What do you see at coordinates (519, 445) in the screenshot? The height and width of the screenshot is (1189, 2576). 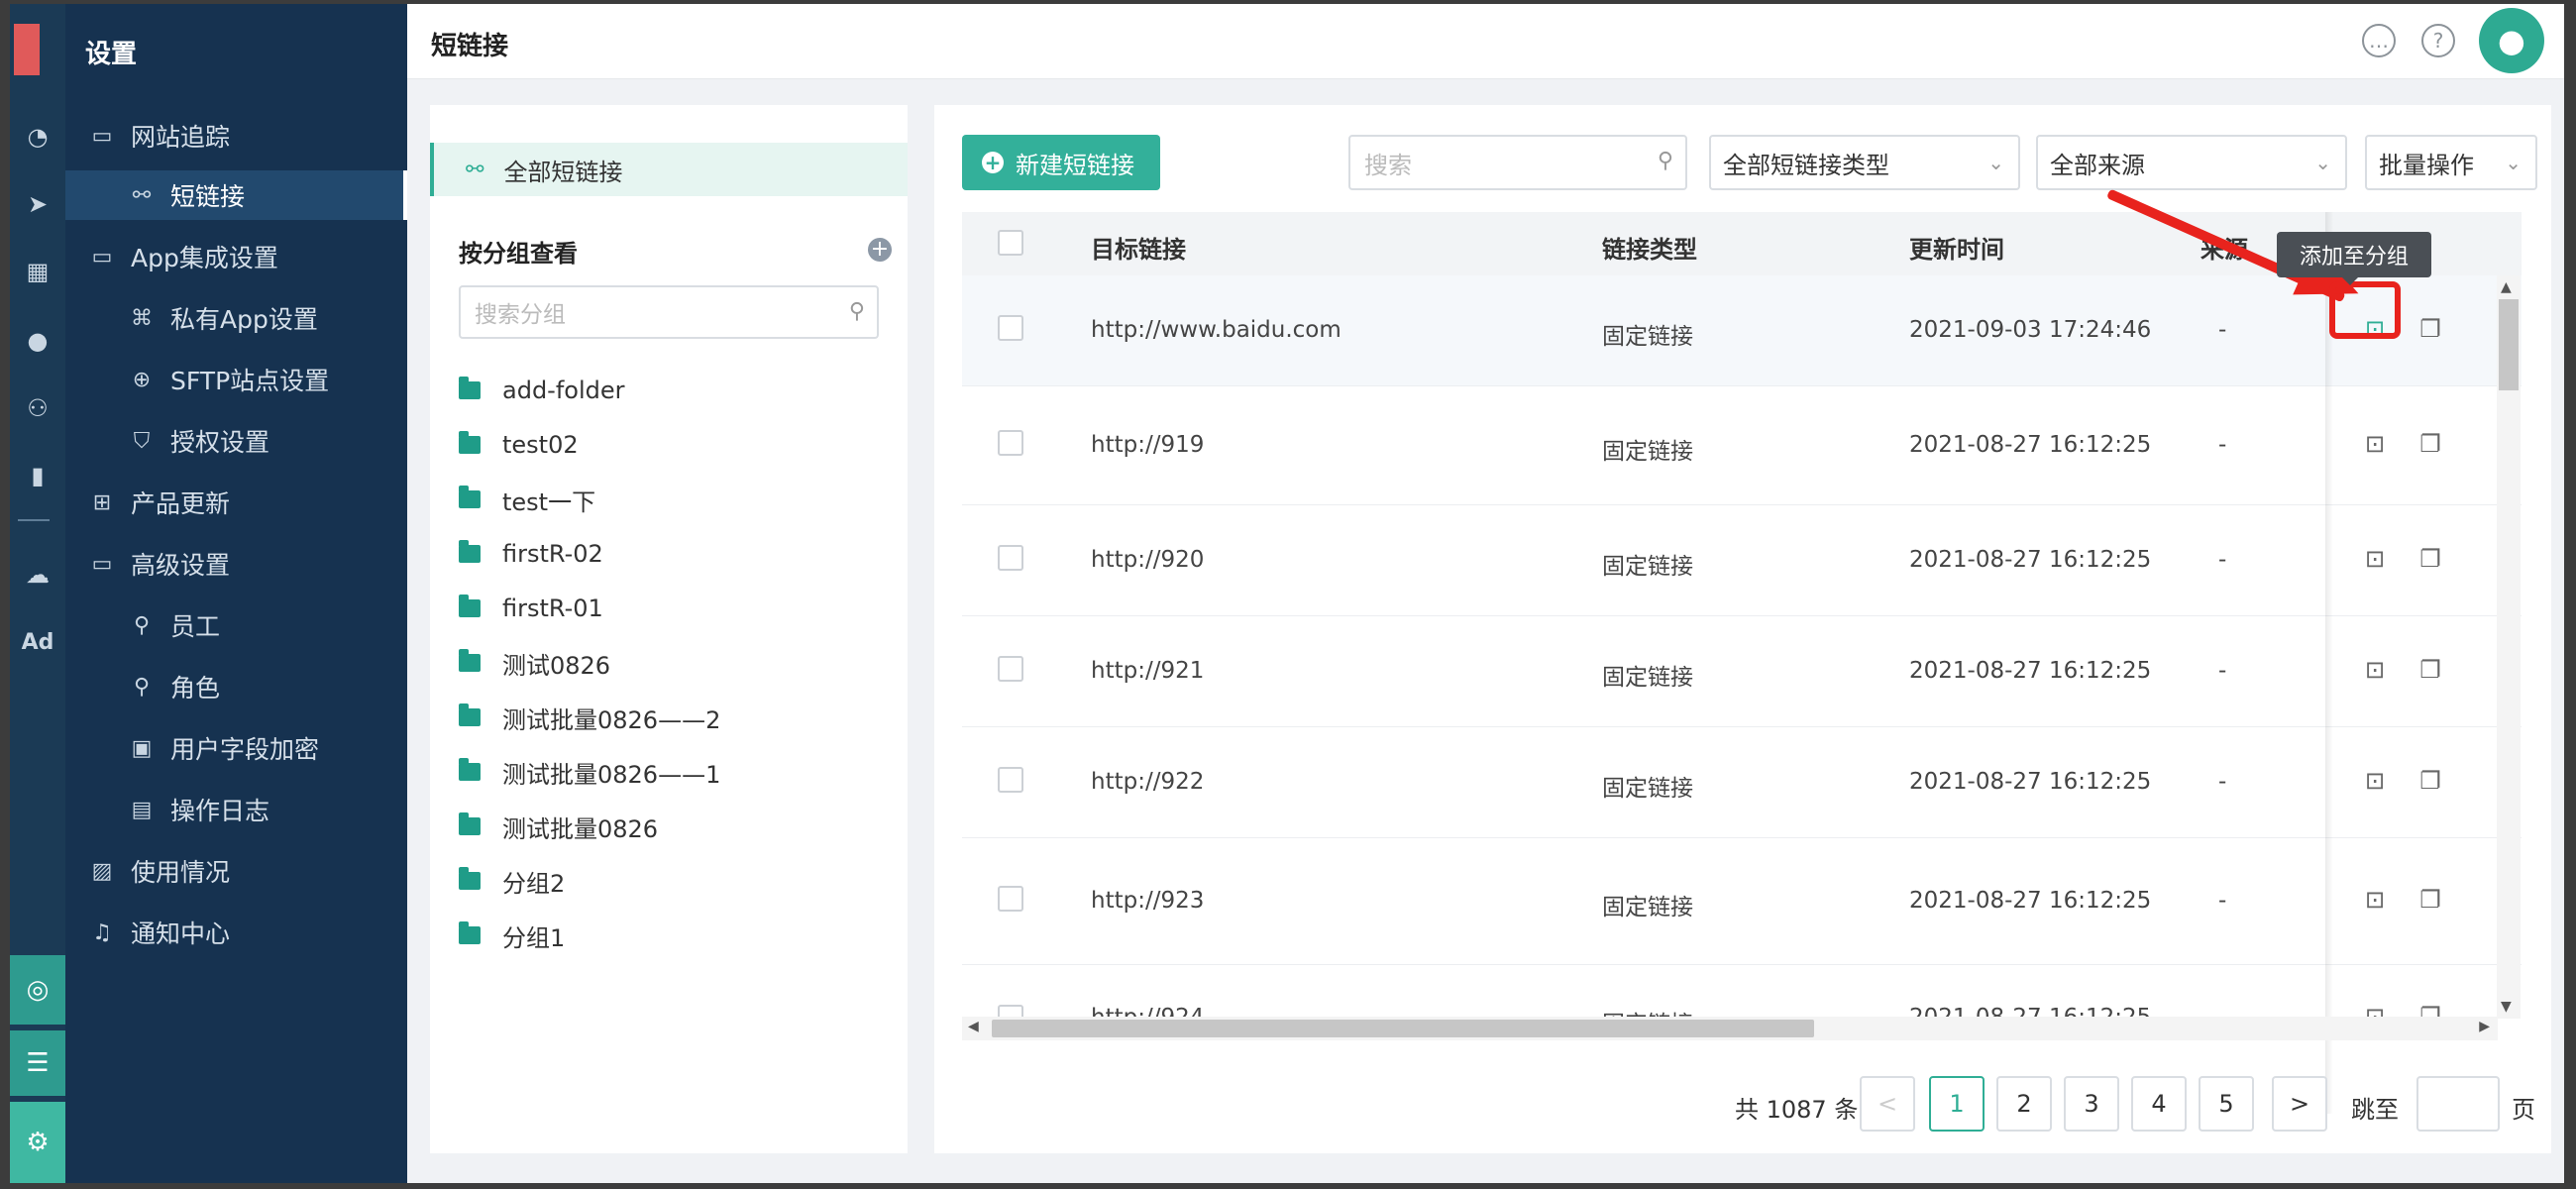 I see `folder-item: test02` at bounding box center [519, 445].